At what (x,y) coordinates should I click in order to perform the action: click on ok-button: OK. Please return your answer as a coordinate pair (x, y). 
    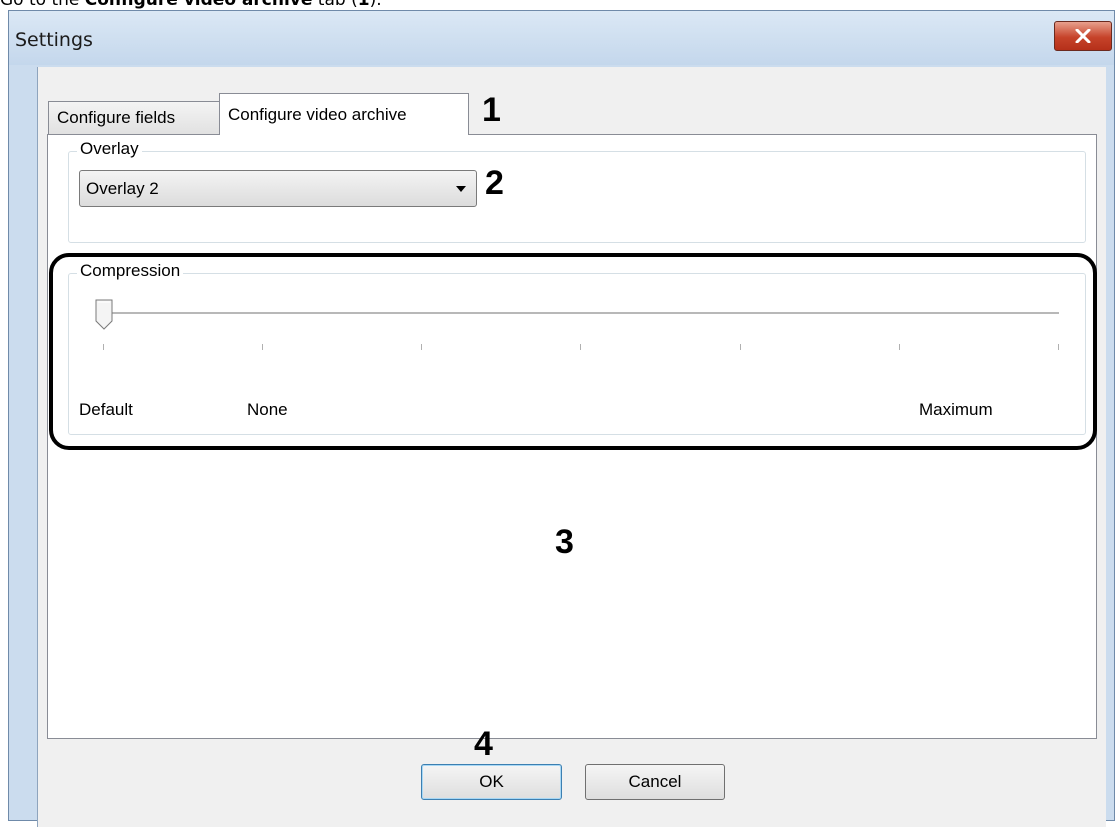
    Looking at the image, I should click on (491, 782).